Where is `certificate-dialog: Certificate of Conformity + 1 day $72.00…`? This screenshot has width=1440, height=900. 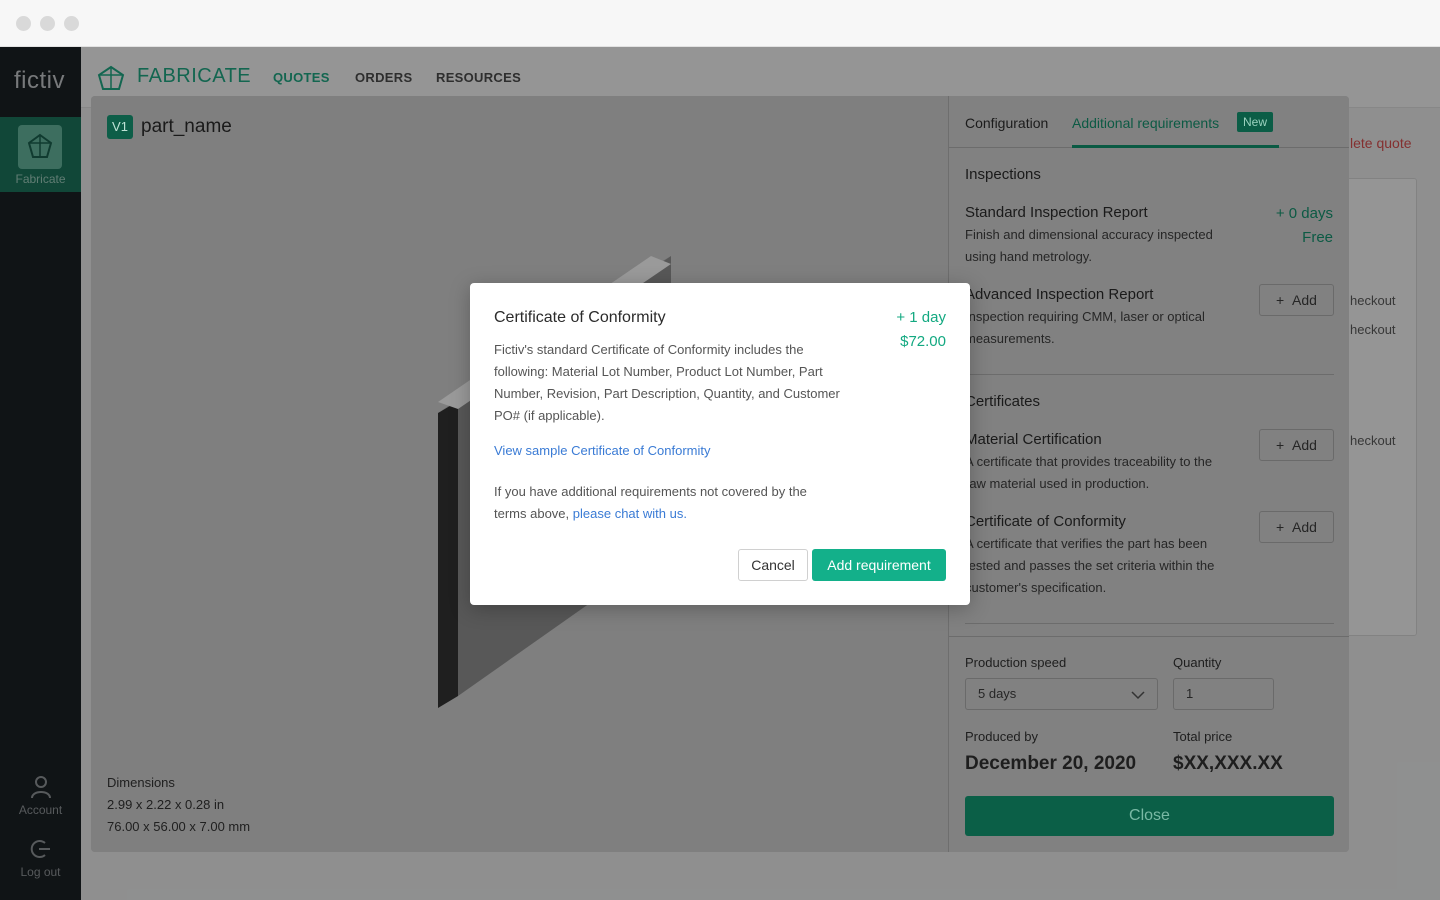 certificate-dialog: Certificate of Conformity + 1 day $72.00… is located at coordinates (720, 444).